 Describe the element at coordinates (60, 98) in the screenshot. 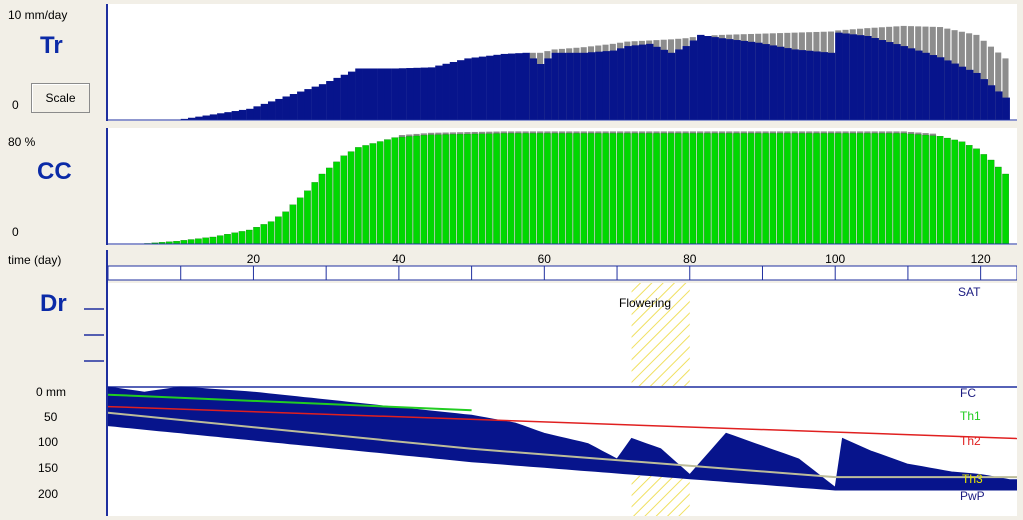

I see `scale-button: Scale` at that location.